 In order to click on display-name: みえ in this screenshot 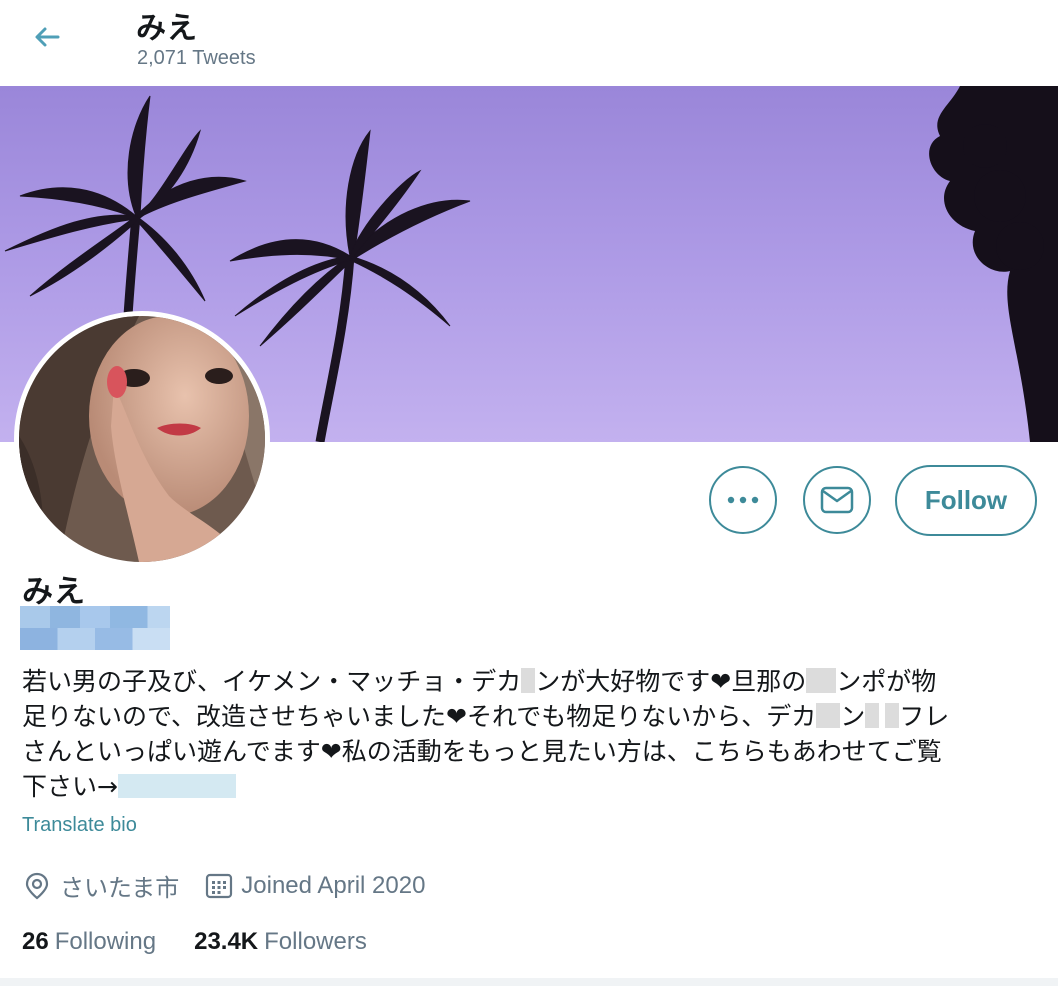, I will do `click(54, 592)`.